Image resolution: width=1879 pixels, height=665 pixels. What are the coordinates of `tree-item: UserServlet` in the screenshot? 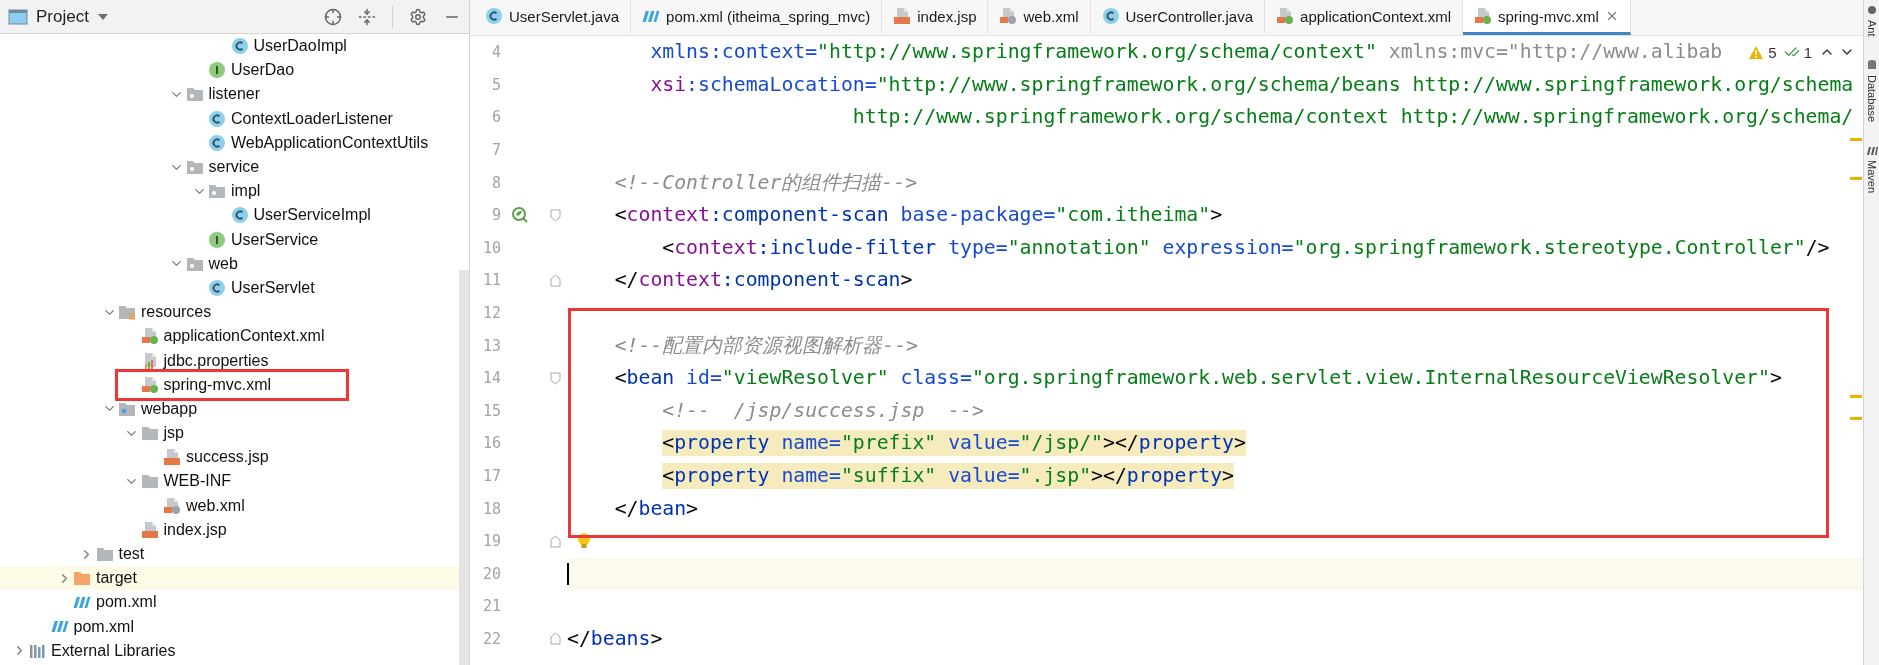 It's located at (273, 287).